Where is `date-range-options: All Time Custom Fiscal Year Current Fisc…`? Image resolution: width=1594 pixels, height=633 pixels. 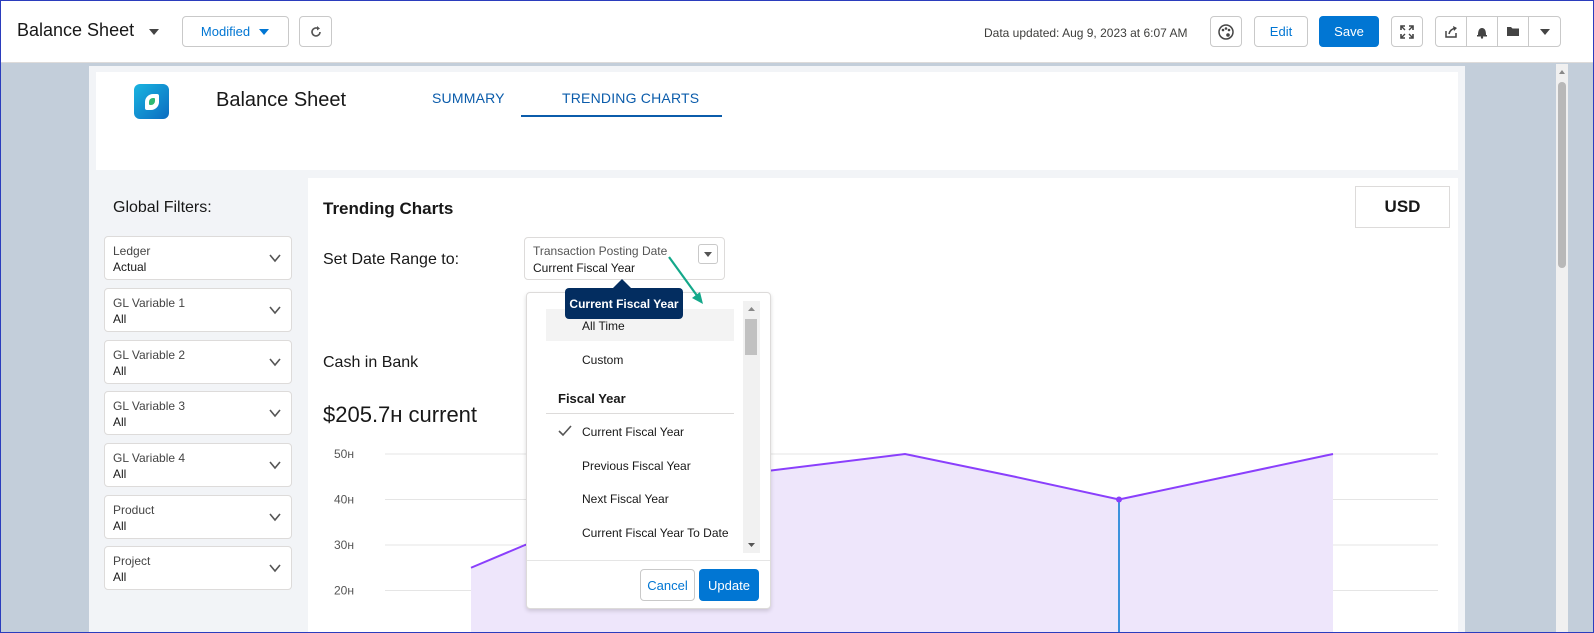 date-range-options: All Time Custom Fiscal Year Current Fisc… is located at coordinates (653, 427).